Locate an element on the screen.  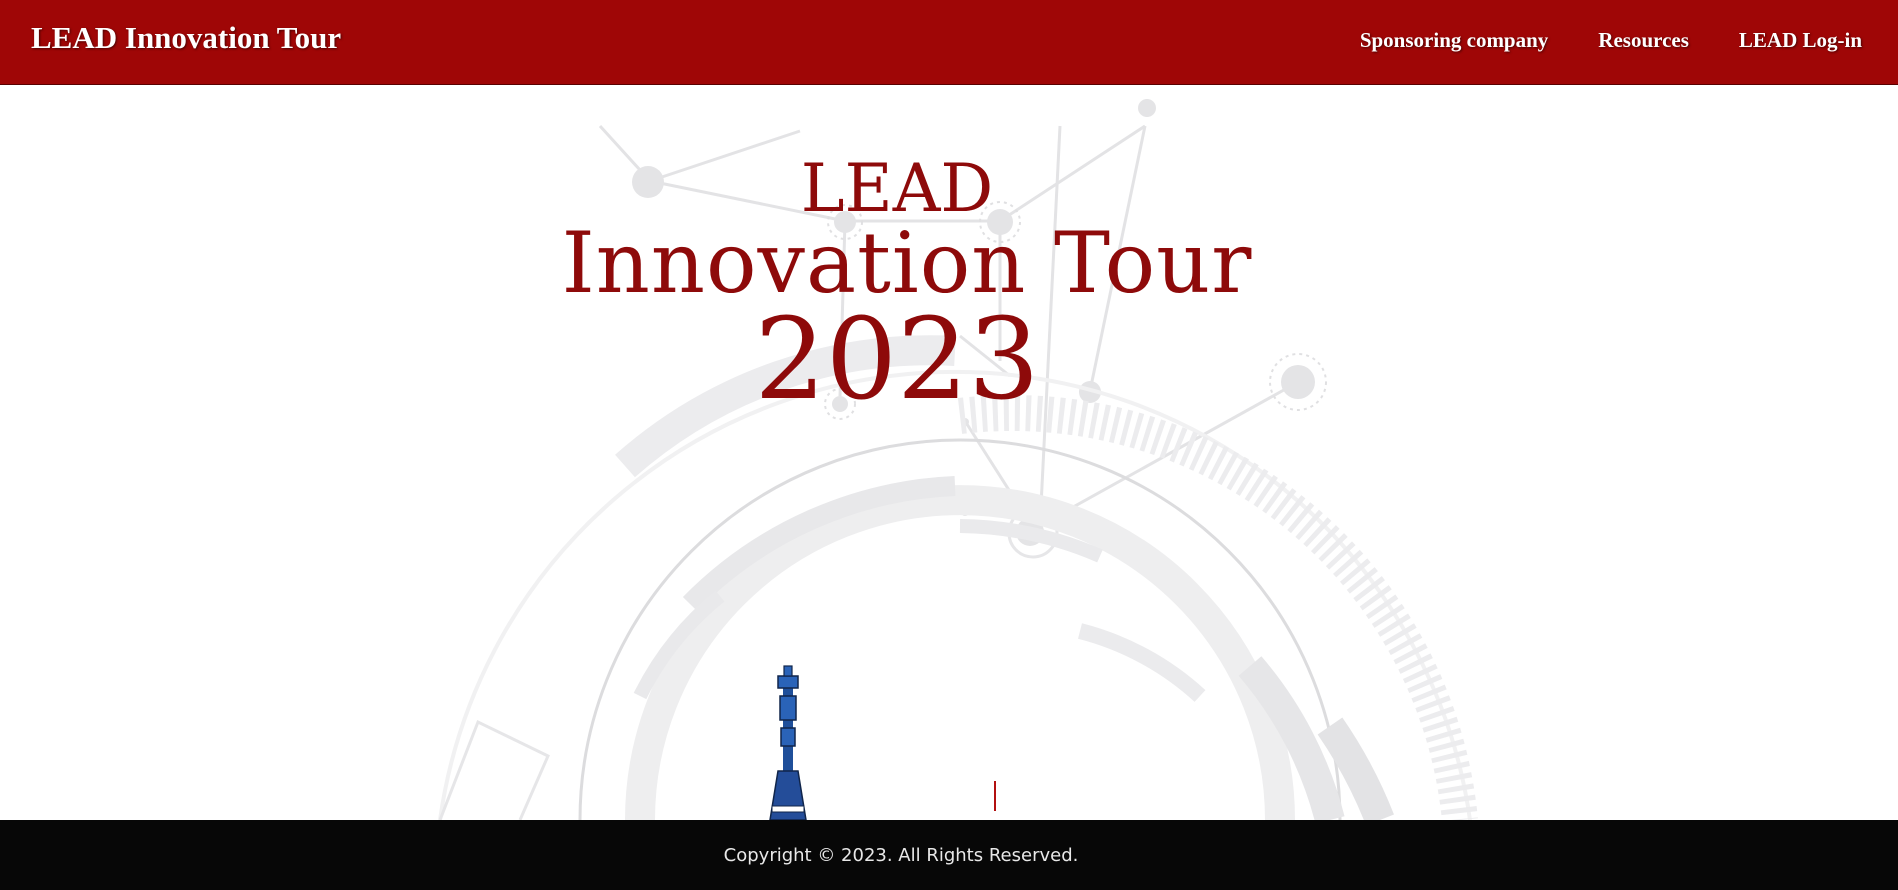
hero-title-innovation-tour: Innovation Tour is located at coordinates (907, 263).